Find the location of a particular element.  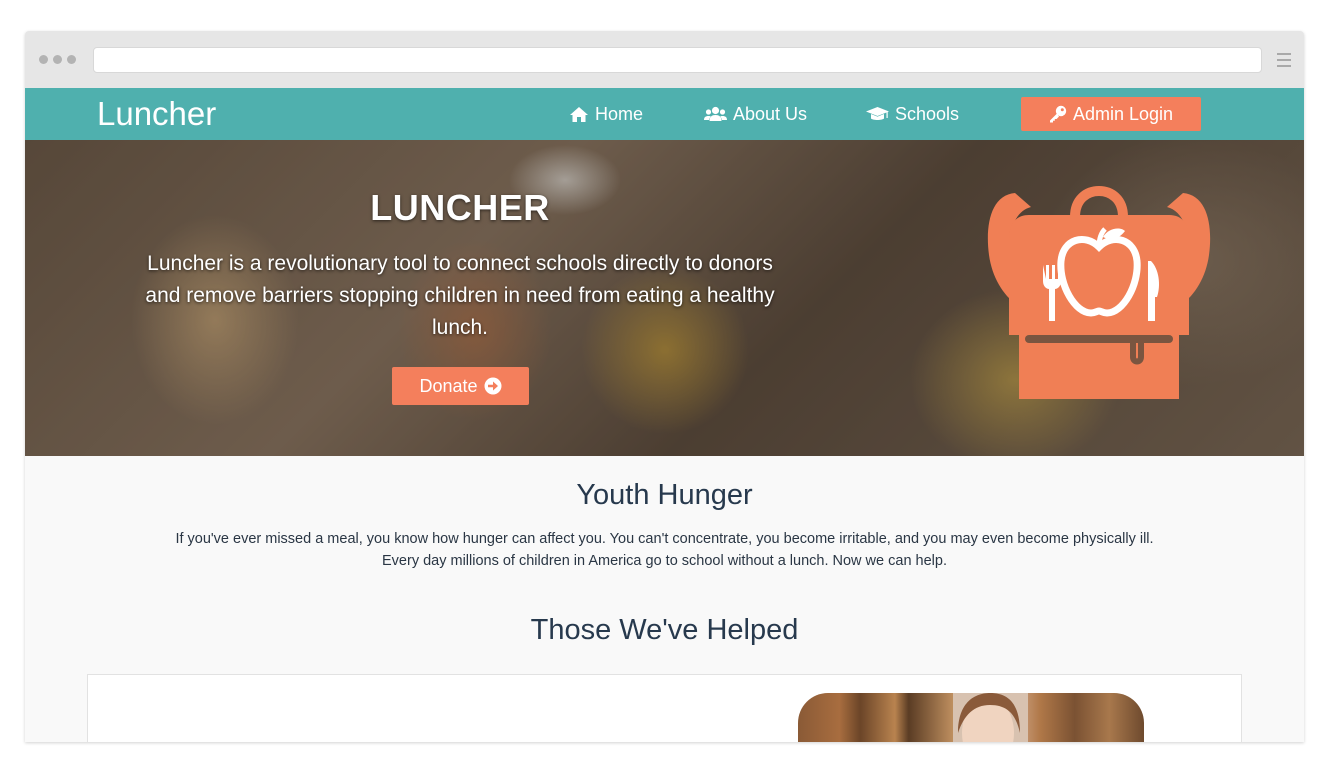

hero-title: LUNCHER is located at coordinates (460, 207).